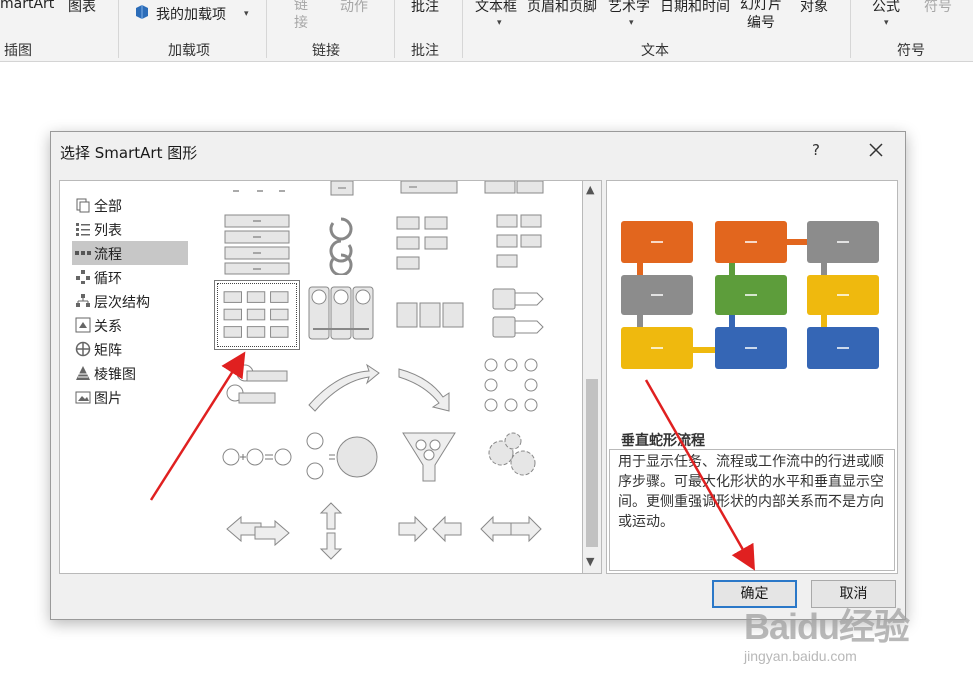 This screenshot has width=973, height=684. I want to click on category-picture: 图片, so click(130, 397).